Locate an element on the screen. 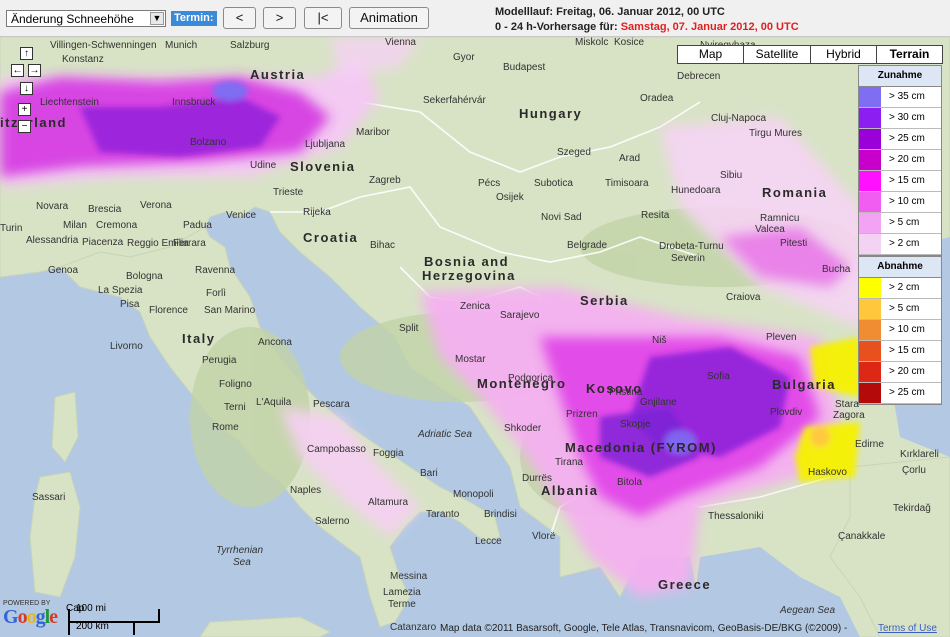  city-label: Messina is located at coordinates (409, 576).